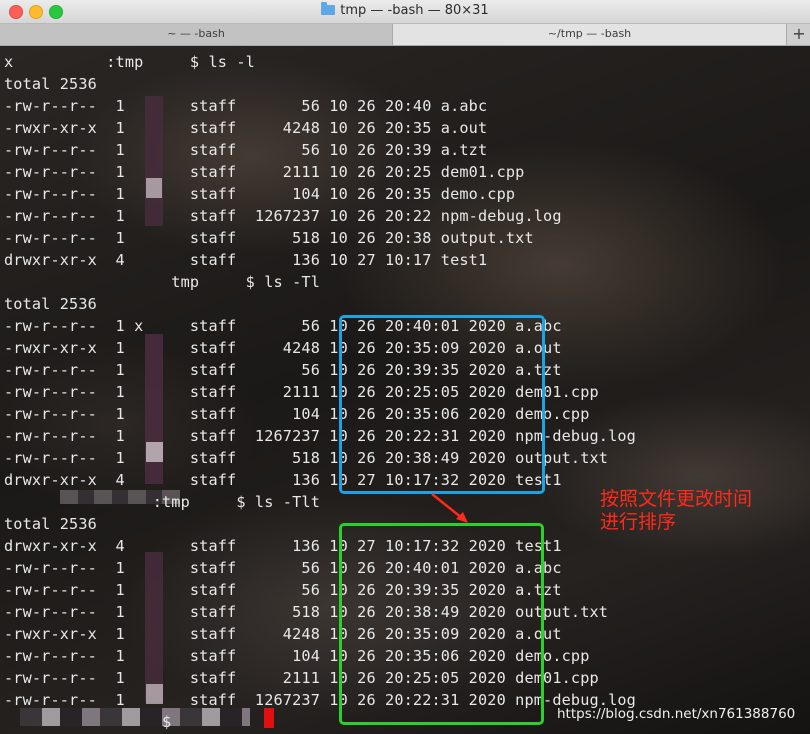 Image resolution: width=810 pixels, height=734 pixels. What do you see at coordinates (196, 34) in the screenshot?
I see `tab-home-bash: ~ — -bash` at bounding box center [196, 34].